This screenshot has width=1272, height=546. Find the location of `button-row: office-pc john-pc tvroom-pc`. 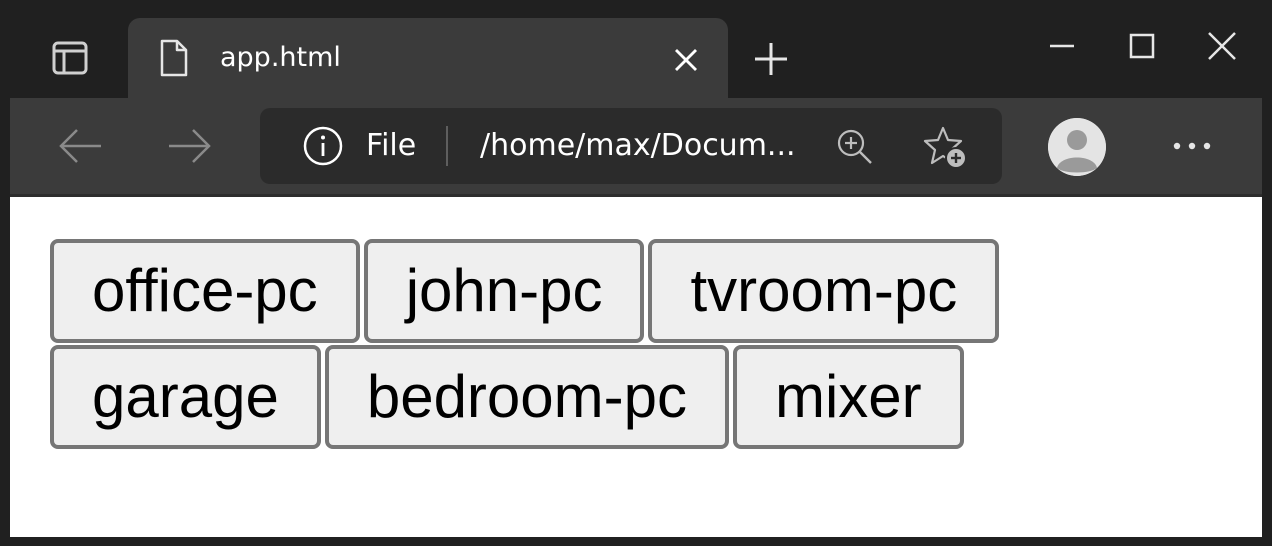

button-row: office-pc john-pc tvroom-pc is located at coordinates (525, 291).